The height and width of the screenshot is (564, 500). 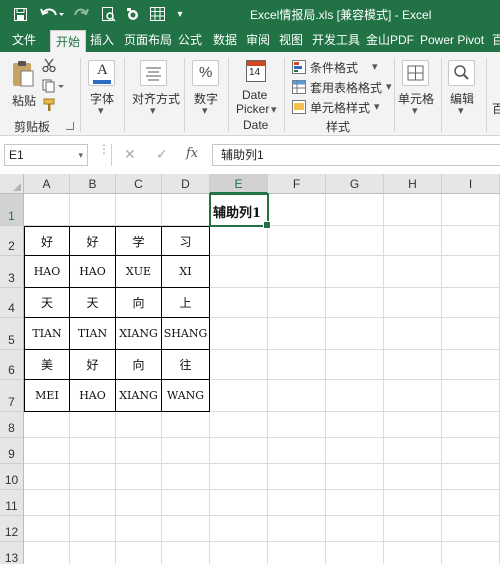 I want to click on form-icon, so click(x=157, y=14).